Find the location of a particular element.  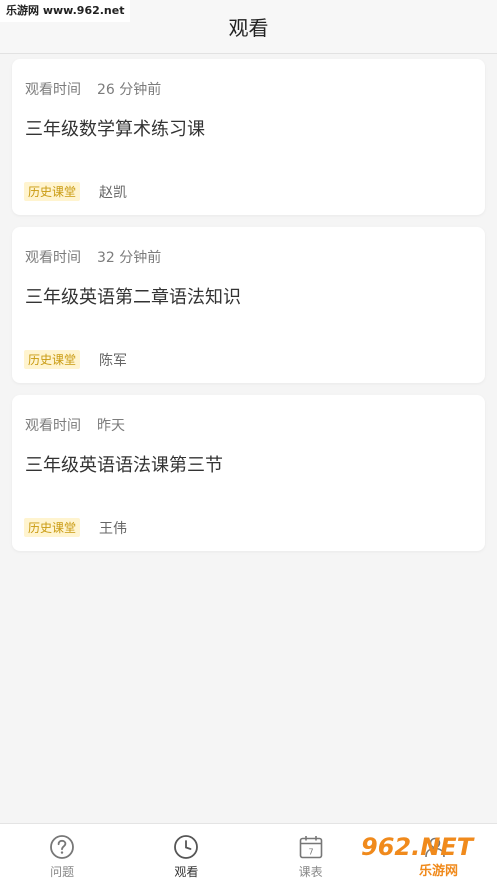

clock-icon is located at coordinates (186, 847).